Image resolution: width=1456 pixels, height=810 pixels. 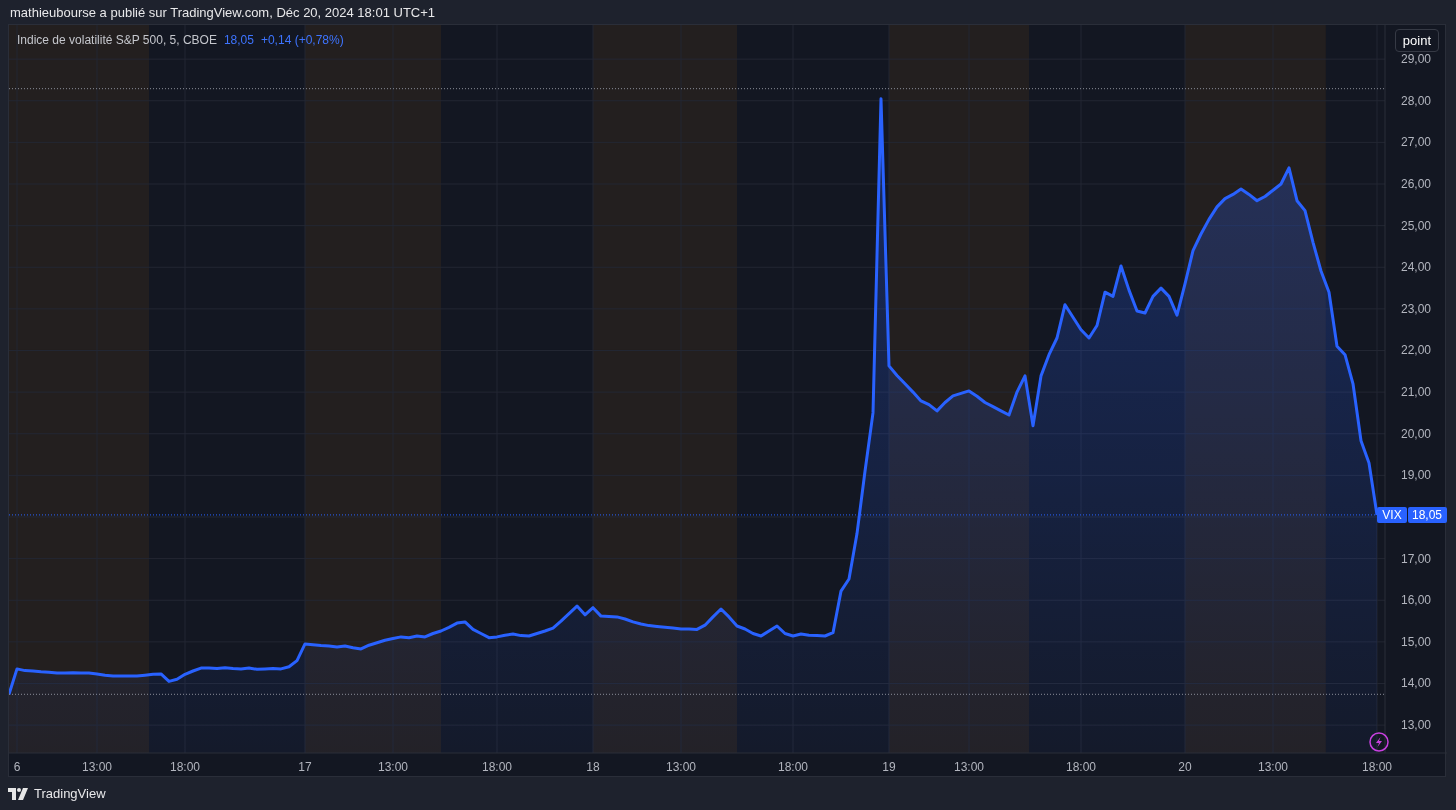 What do you see at coordinates (1416, 225) in the screenshot?
I see `y-axis-label: 25,00` at bounding box center [1416, 225].